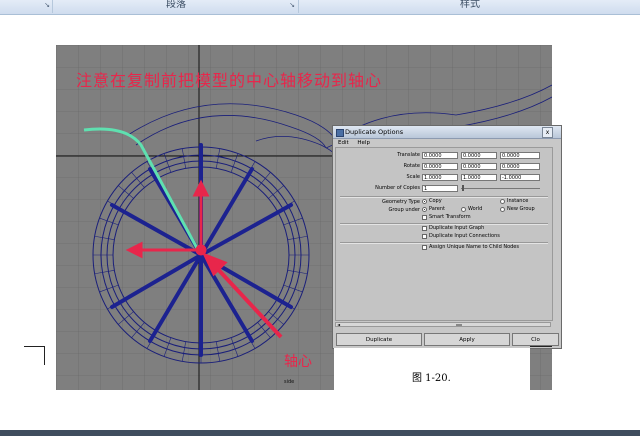 Image resolution: width=640 pixels, height=436 pixels. What do you see at coordinates (474, 247) in the screenshot?
I see `assign-unique-name-label: Assign Unique Name to Child Nodes` at bounding box center [474, 247].